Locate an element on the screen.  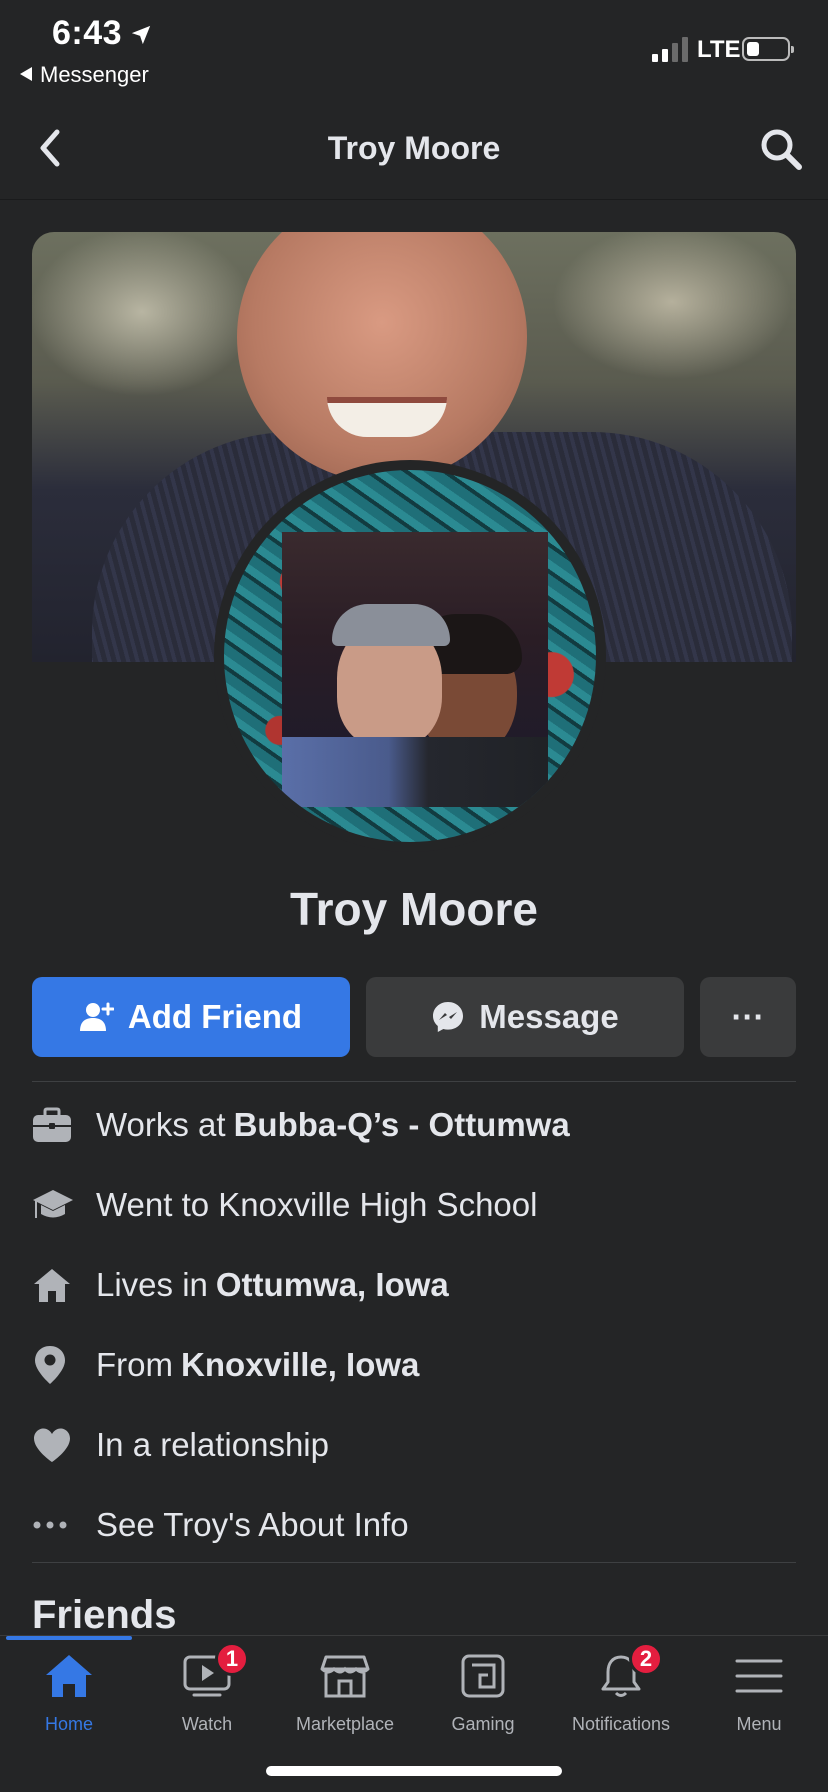
profile-picture is located at coordinates (410, 656).